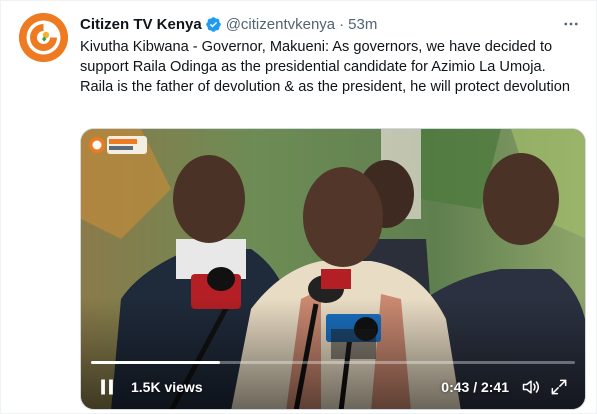 The image size is (597, 414). I want to click on citizen-tv-logo-icon, so click(43, 37).